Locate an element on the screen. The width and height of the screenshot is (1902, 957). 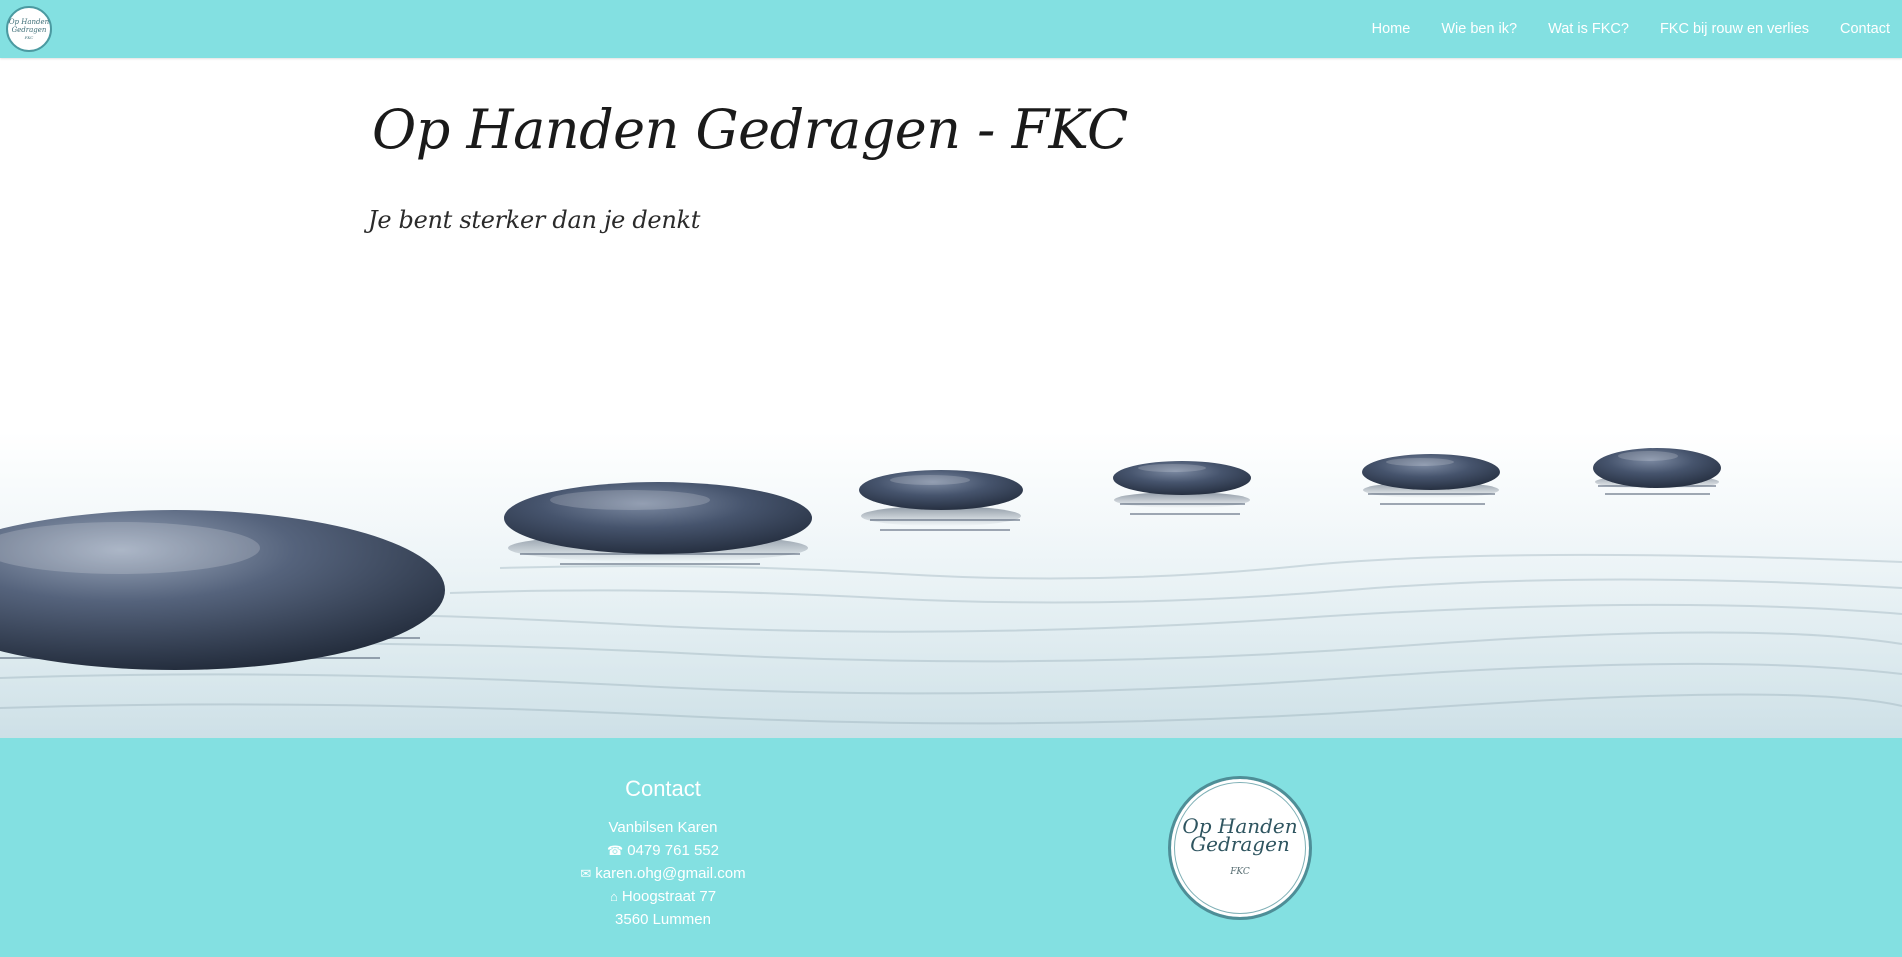
site-logo: Op Handen Gedragen FKC is located at coordinates (29, 29).